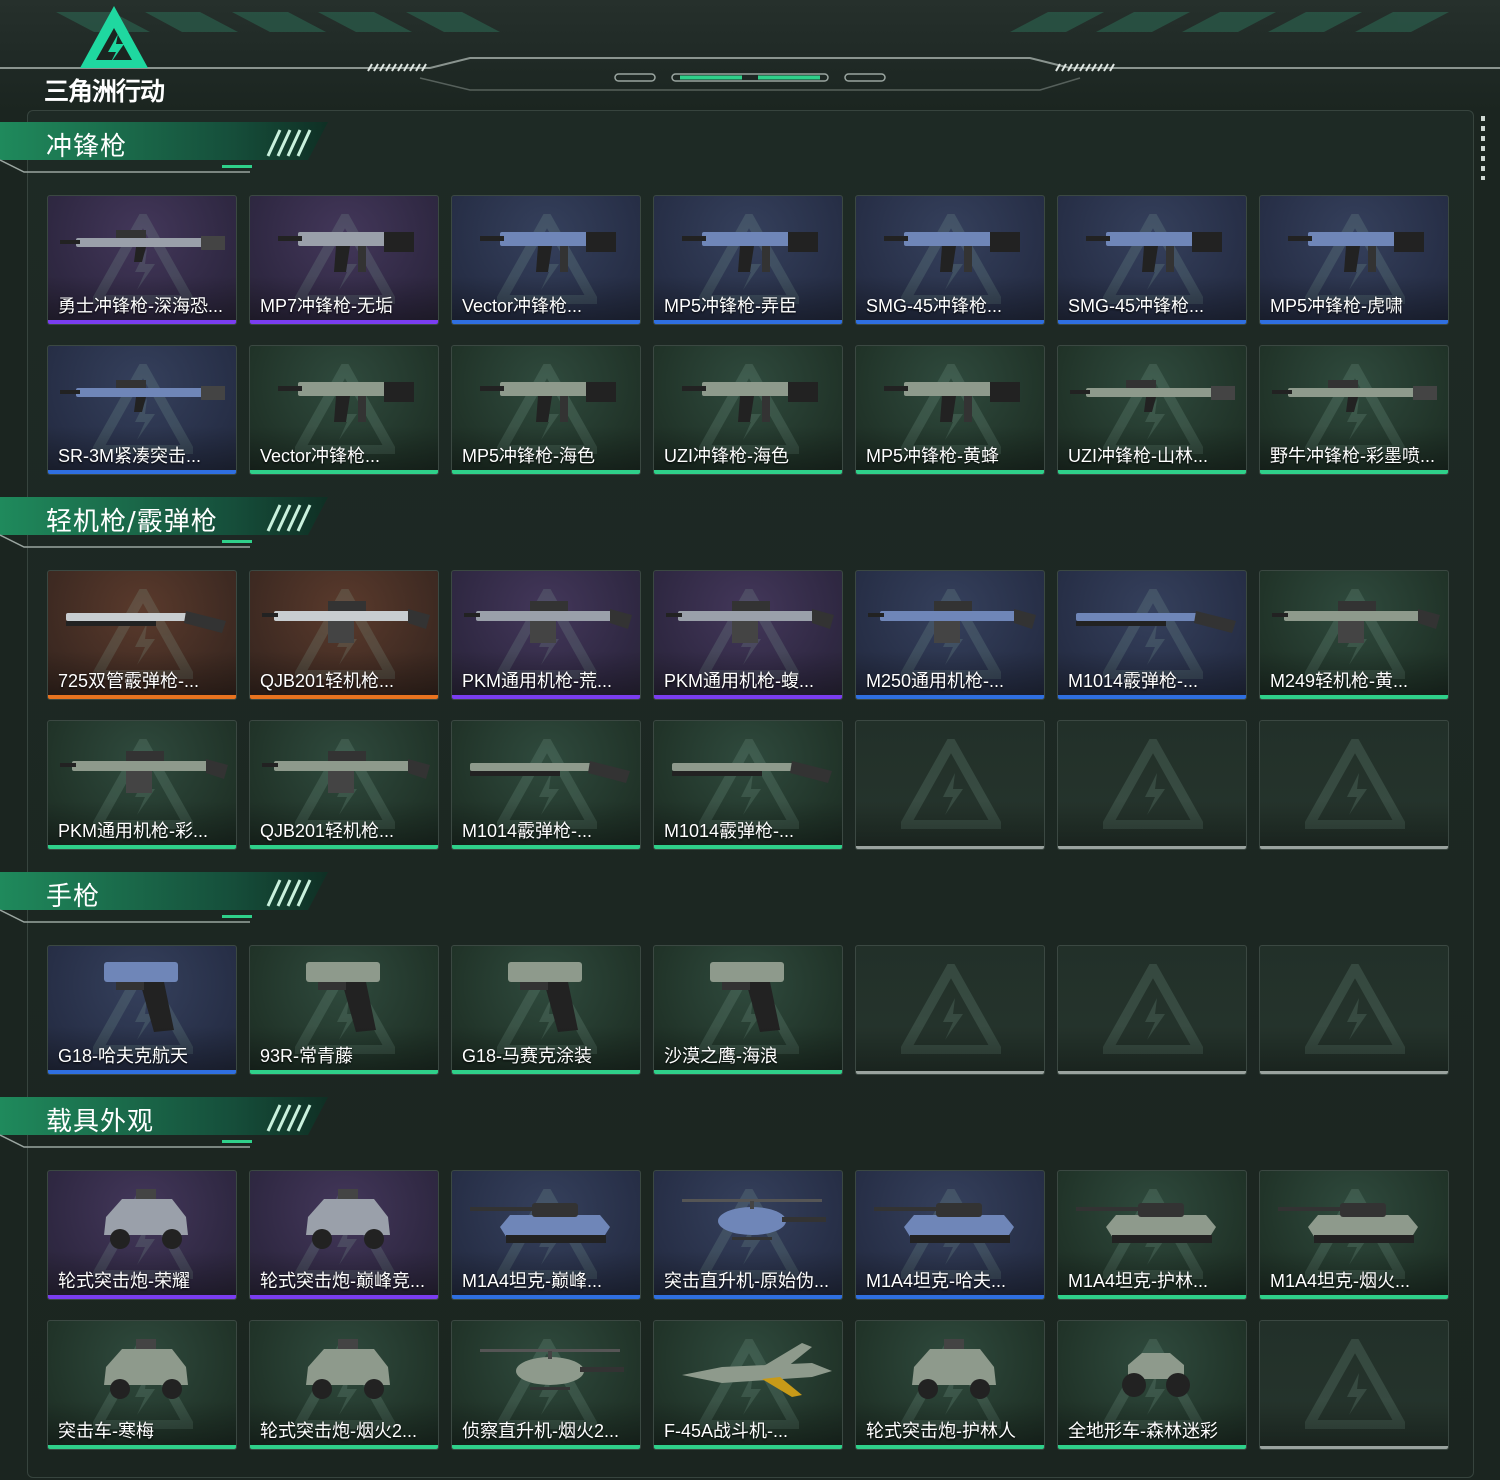 Image resolution: width=1500 pixels, height=1480 pixels. What do you see at coordinates (132, 522) in the screenshot?
I see `section-title: 轻机枪/霰弹枪` at bounding box center [132, 522].